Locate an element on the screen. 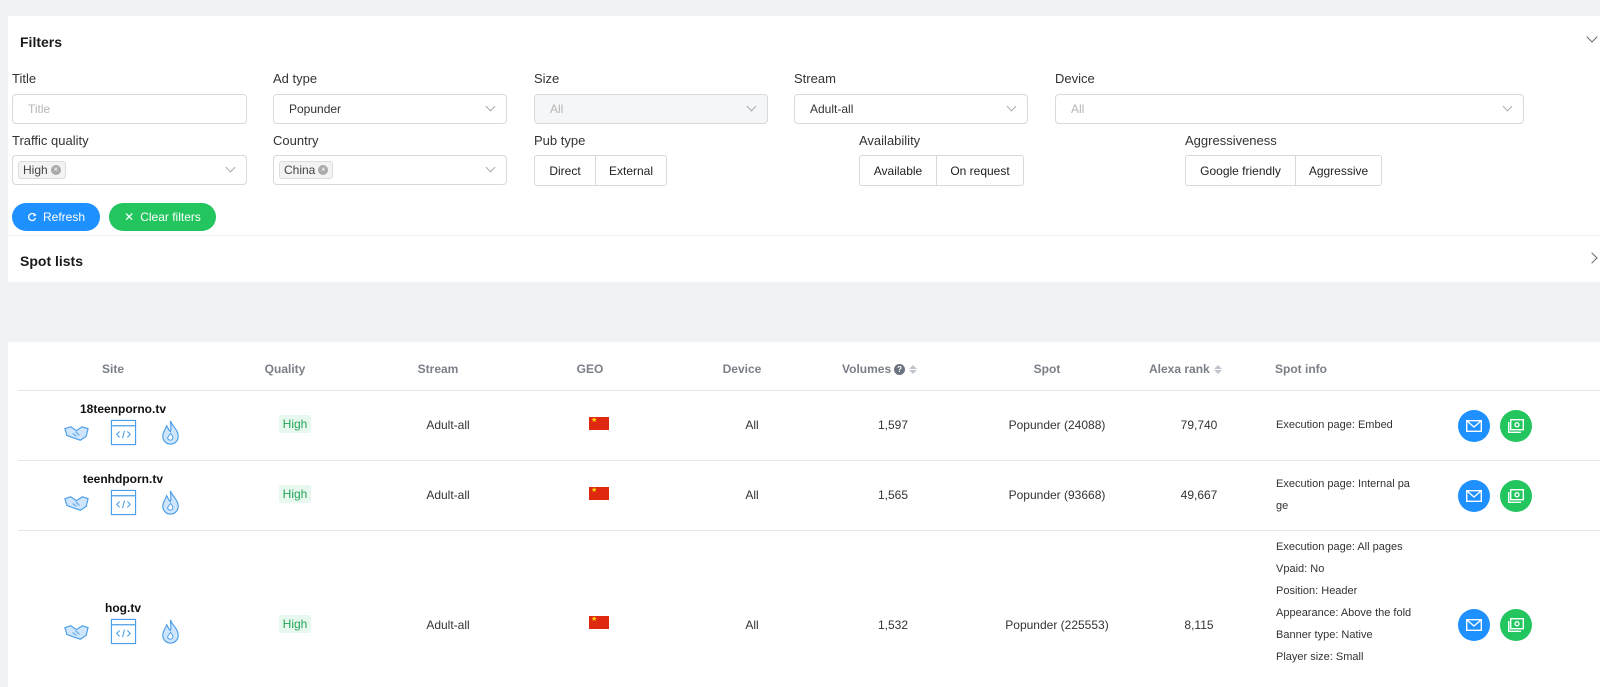 The height and width of the screenshot is (687, 1600). country-select: China × is located at coordinates (390, 170).